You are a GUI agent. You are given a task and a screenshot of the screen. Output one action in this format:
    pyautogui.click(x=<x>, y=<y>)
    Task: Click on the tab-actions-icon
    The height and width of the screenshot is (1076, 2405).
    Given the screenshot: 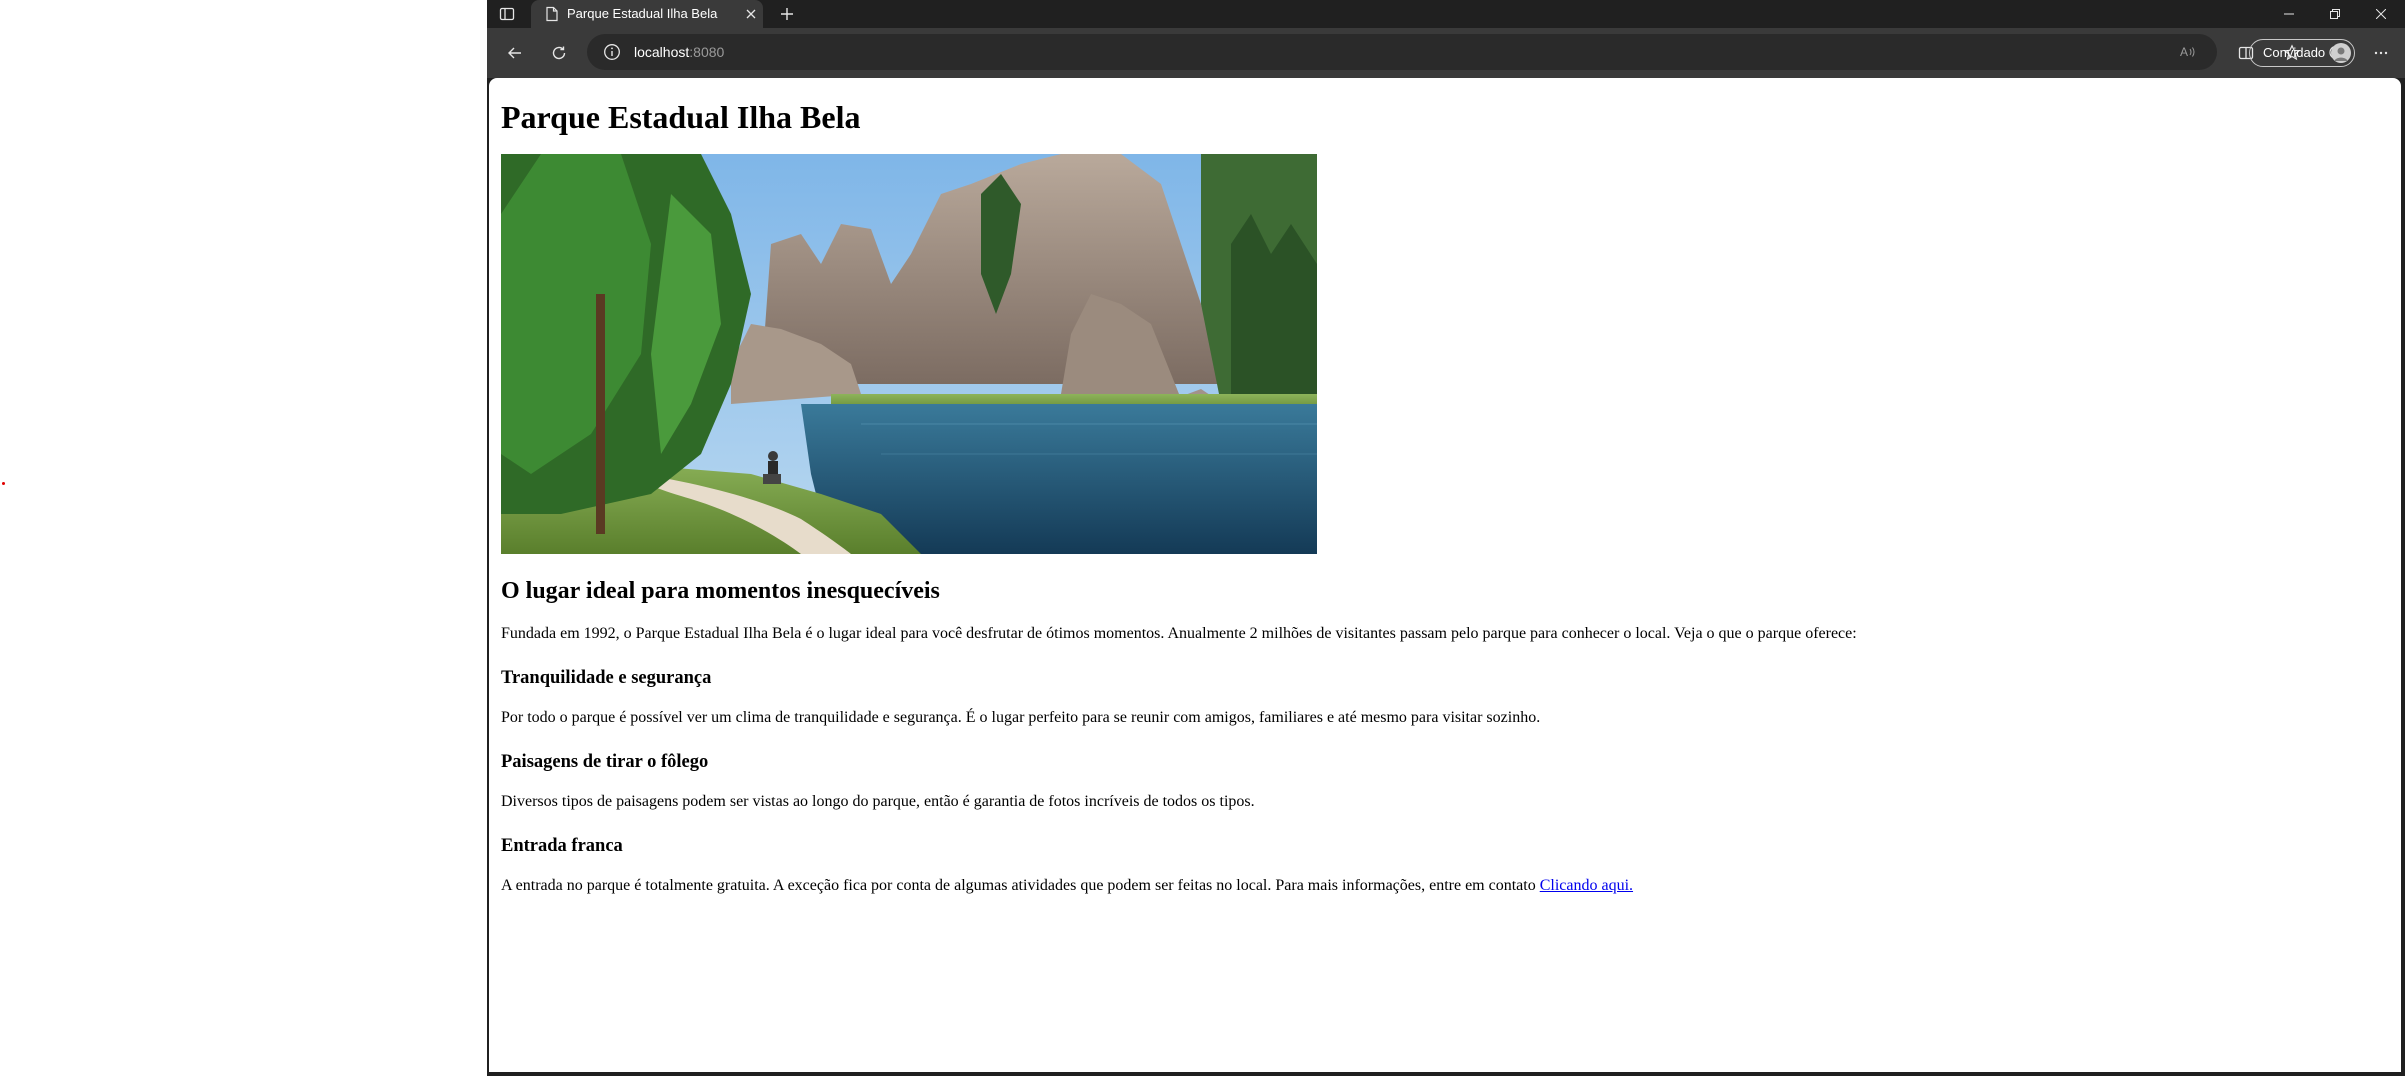 What is the action you would take?
    pyautogui.click(x=507, y=14)
    